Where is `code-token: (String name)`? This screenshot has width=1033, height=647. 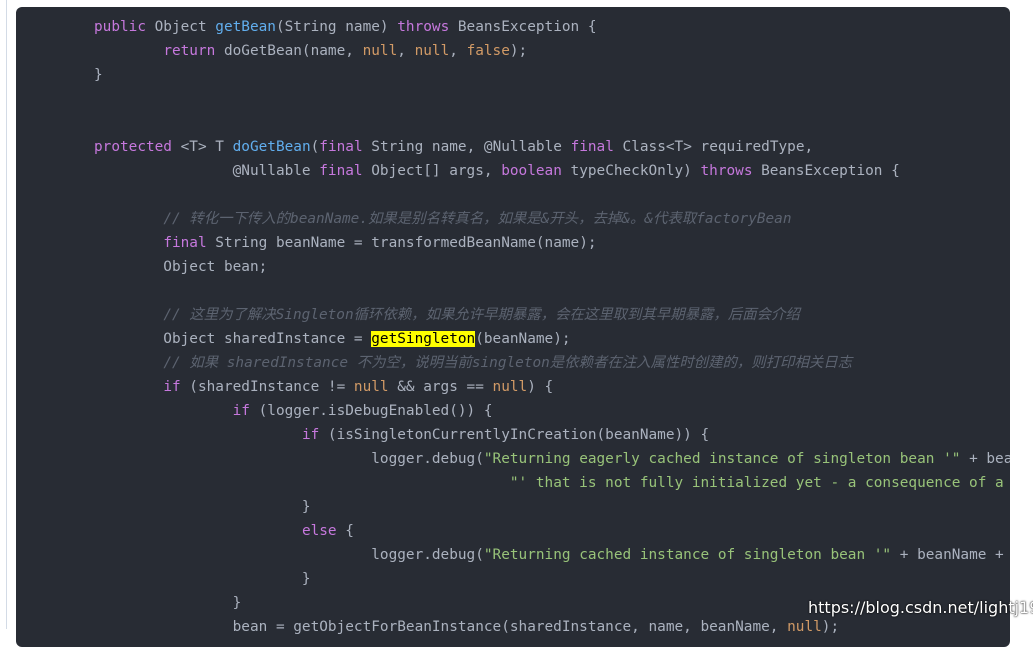 code-token: (String name) is located at coordinates (336, 27).